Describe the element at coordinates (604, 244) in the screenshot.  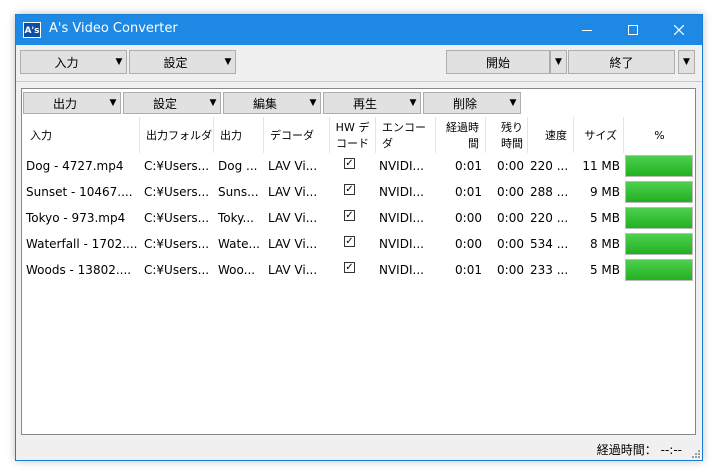
I see `cell-size: 8 MB` at that location.